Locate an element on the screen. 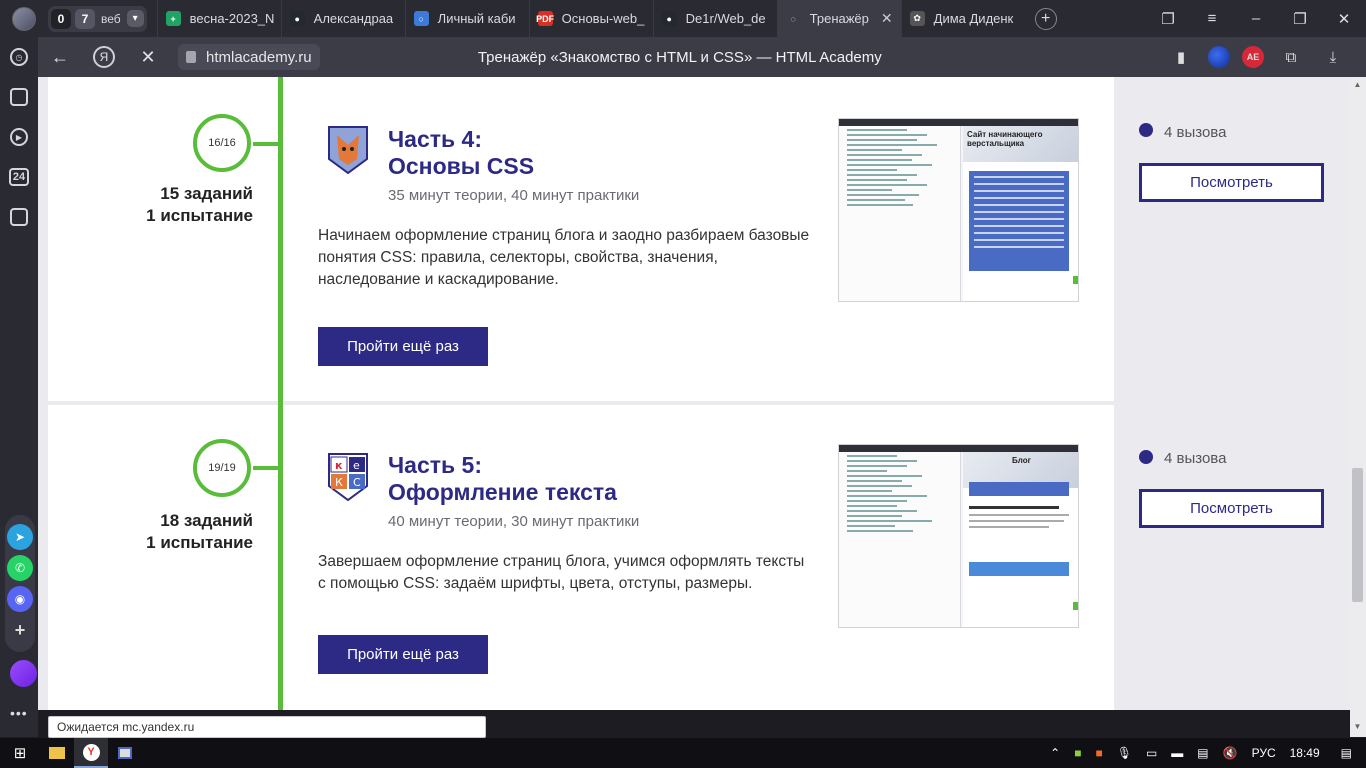  svg-text: е is located at coordinates (356, 465).